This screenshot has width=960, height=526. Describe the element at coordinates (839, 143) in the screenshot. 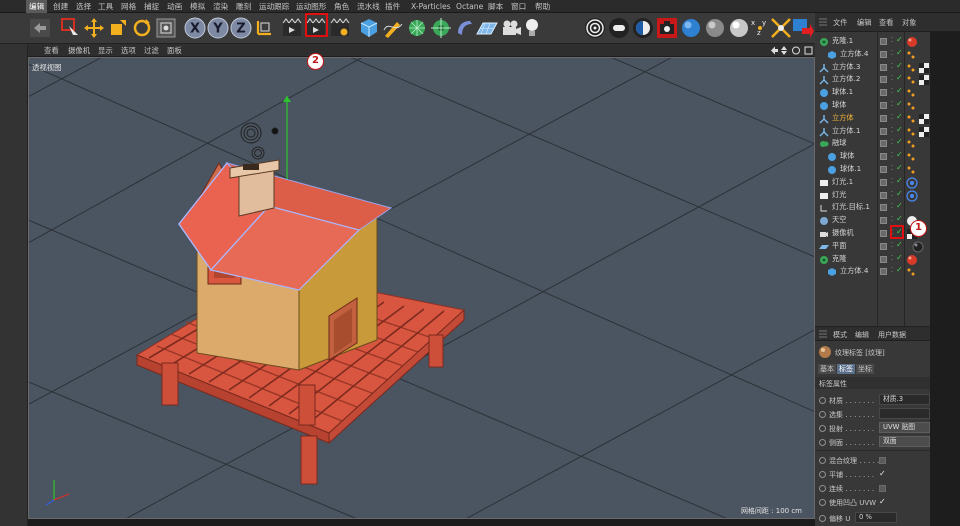

I see `object-name: 融球` at that location.